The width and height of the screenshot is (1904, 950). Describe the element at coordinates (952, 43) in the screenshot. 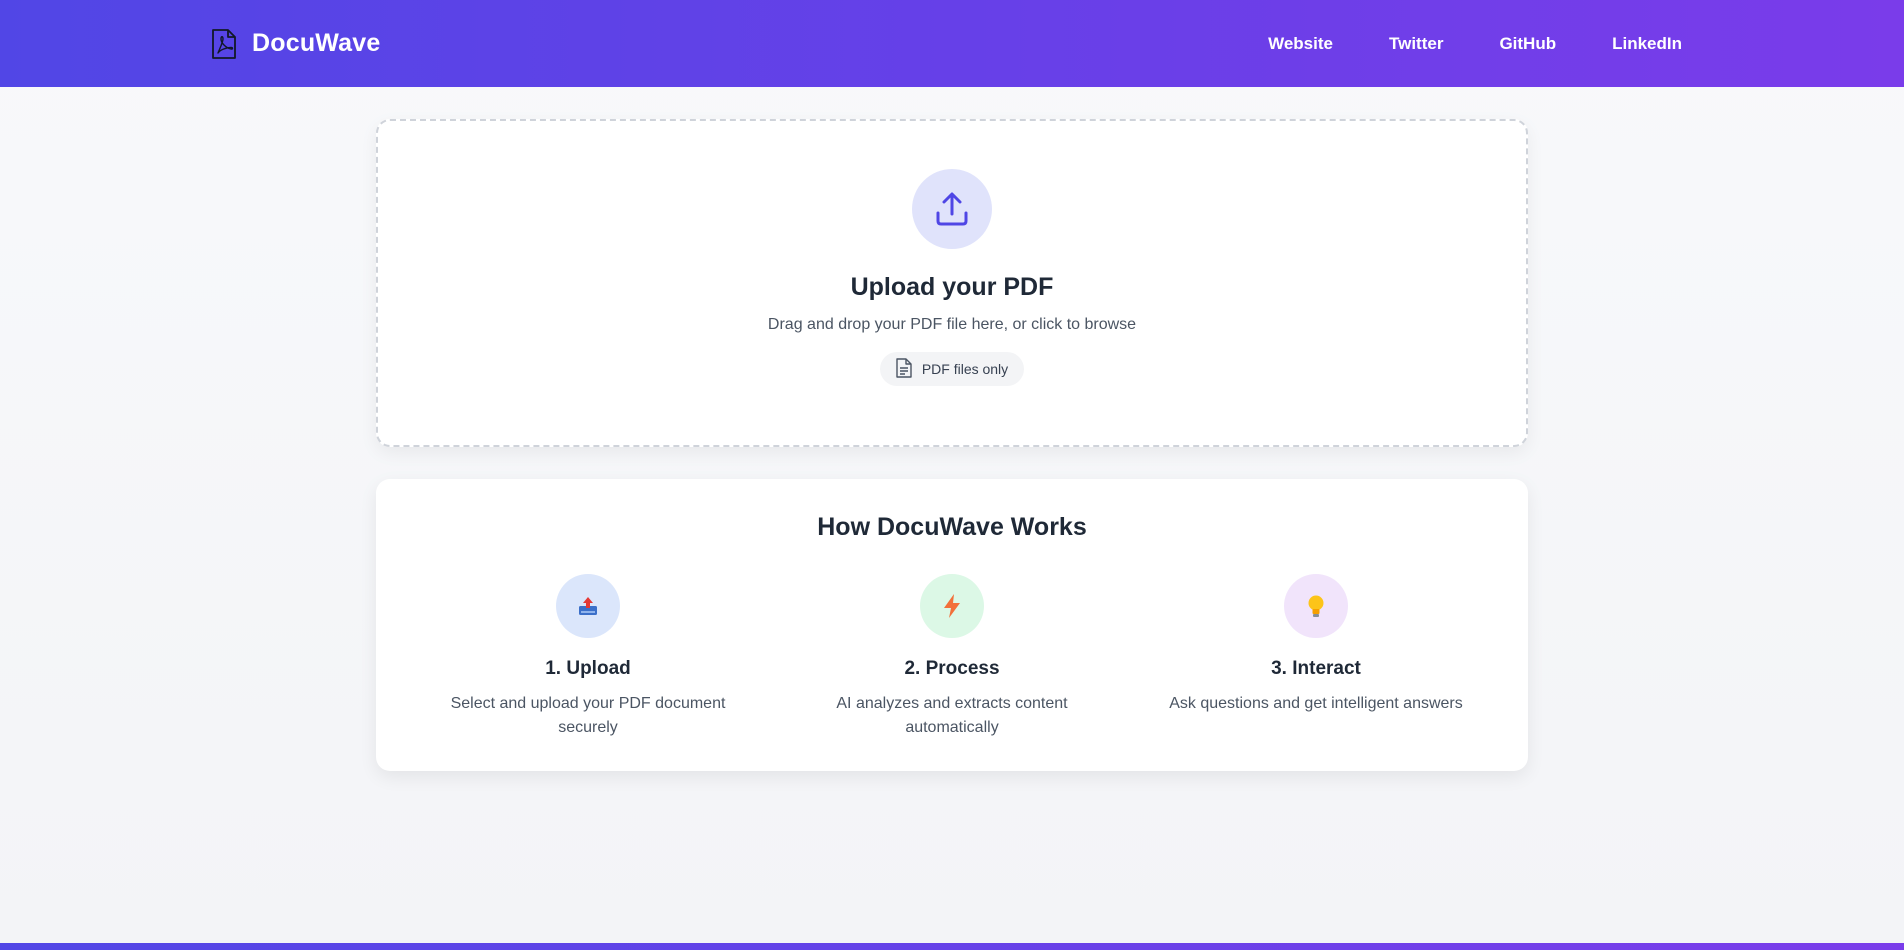

I see `top-navbar: DocuWave Website Twitter GitHub LinkedIn` at that location.